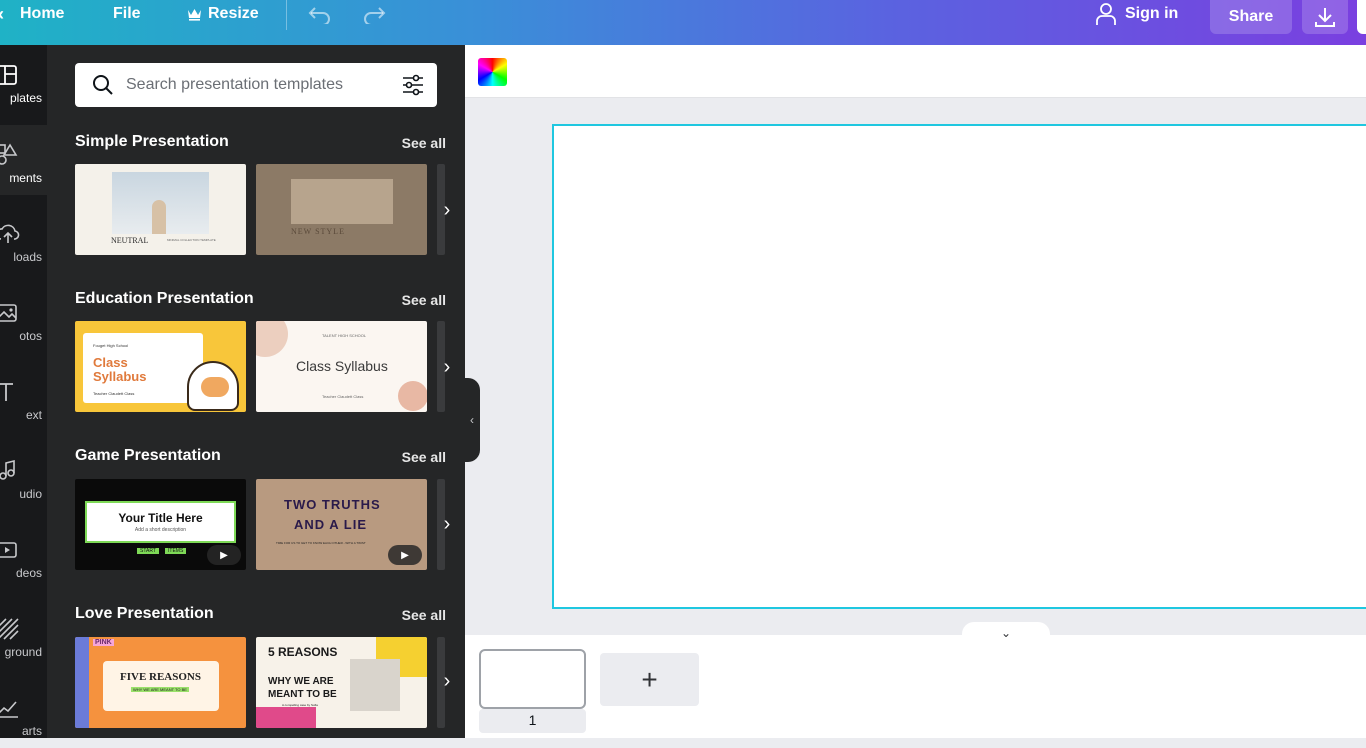  I want to click on template-thumb: PINK FIVE REASONS WHY WE ARE MEANT TO BE, so click(160, 682).